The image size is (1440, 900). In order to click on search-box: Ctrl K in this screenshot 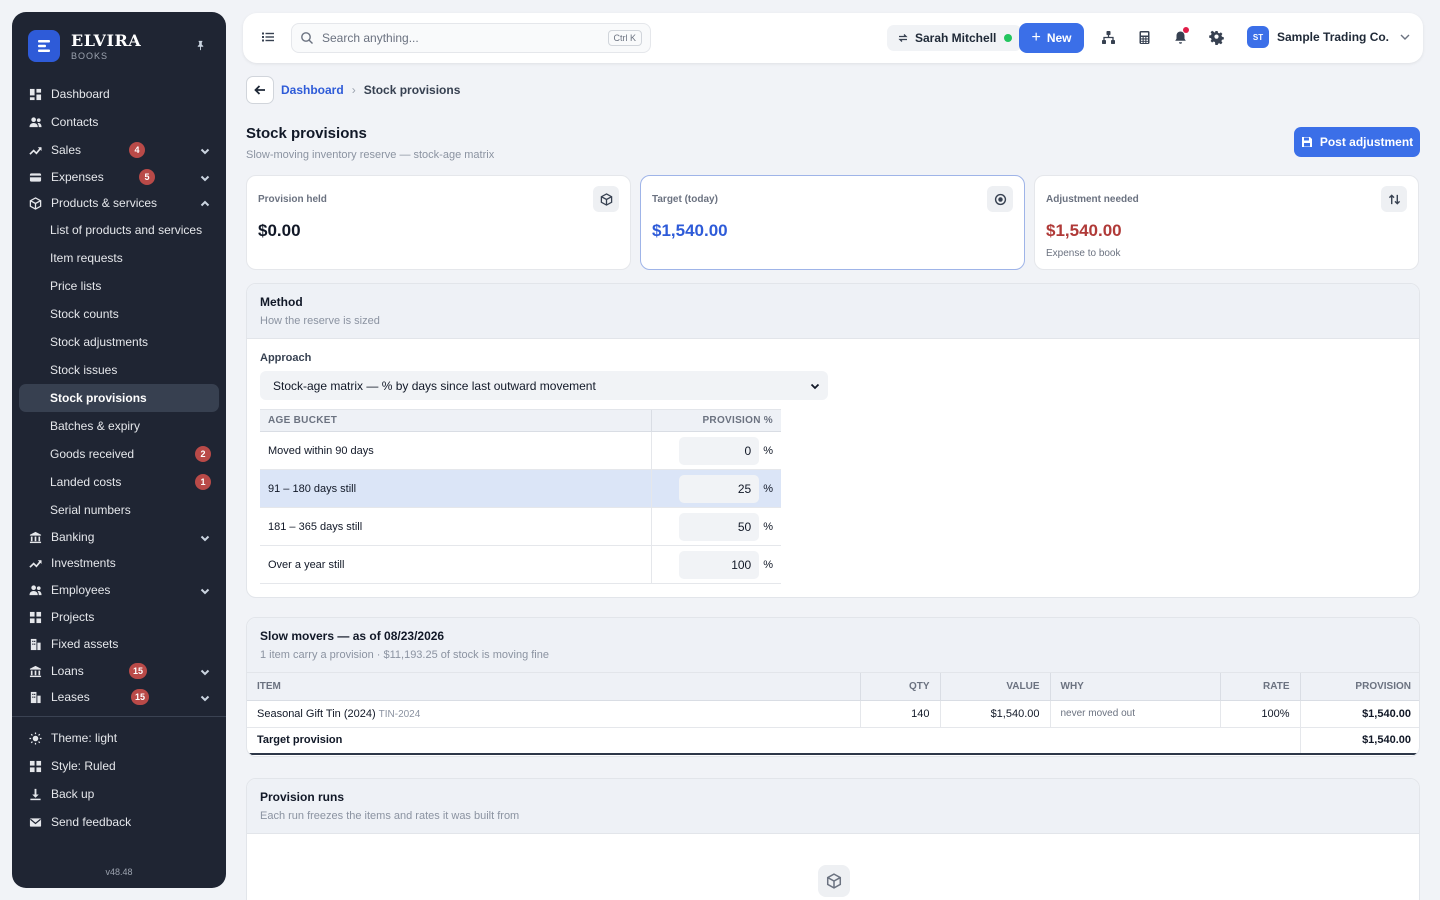, I will do `click(471, 38)`.